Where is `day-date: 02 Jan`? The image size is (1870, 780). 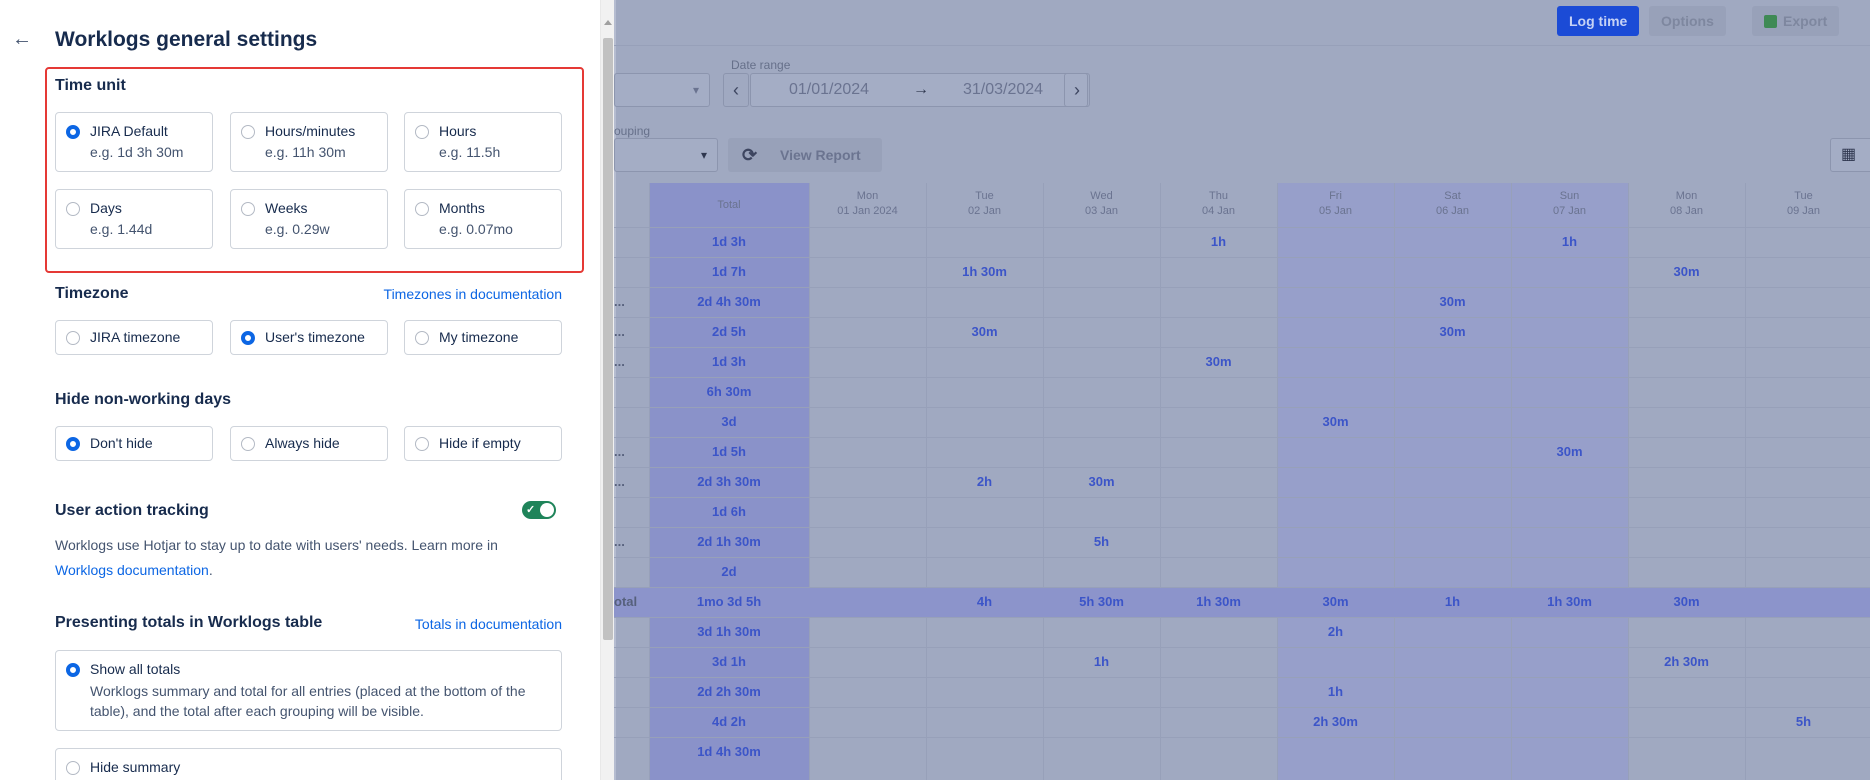
day-date: 02 Jan is located at coordinates (984, 211).